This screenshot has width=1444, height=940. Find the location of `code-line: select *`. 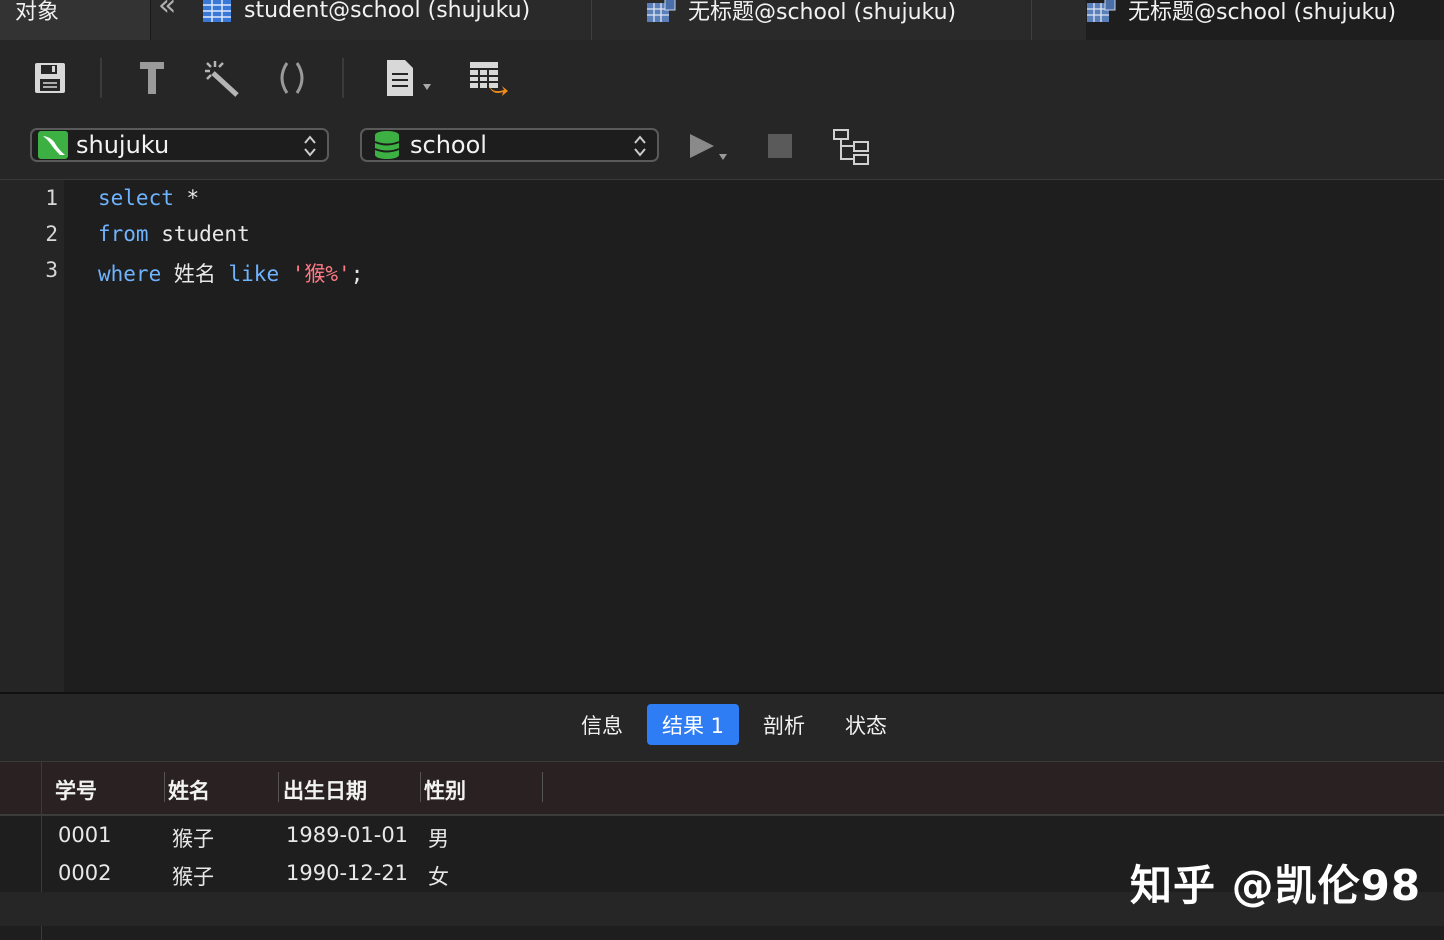

code-line: select * is located at coordinates (148, 198).